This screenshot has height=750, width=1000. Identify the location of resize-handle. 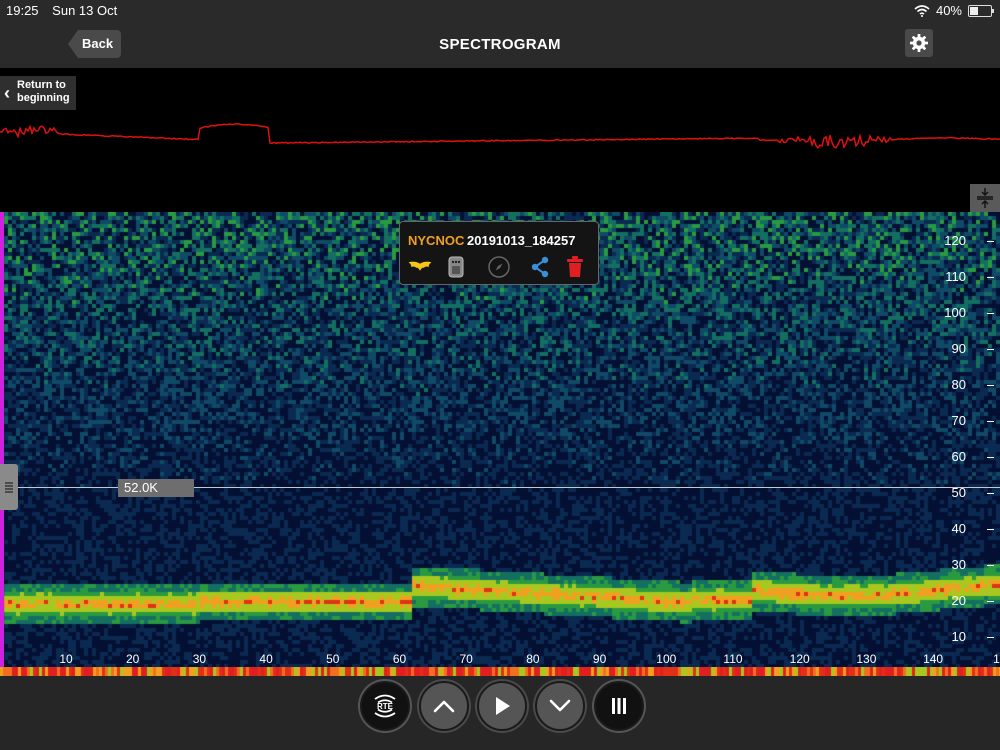
(985, 198).